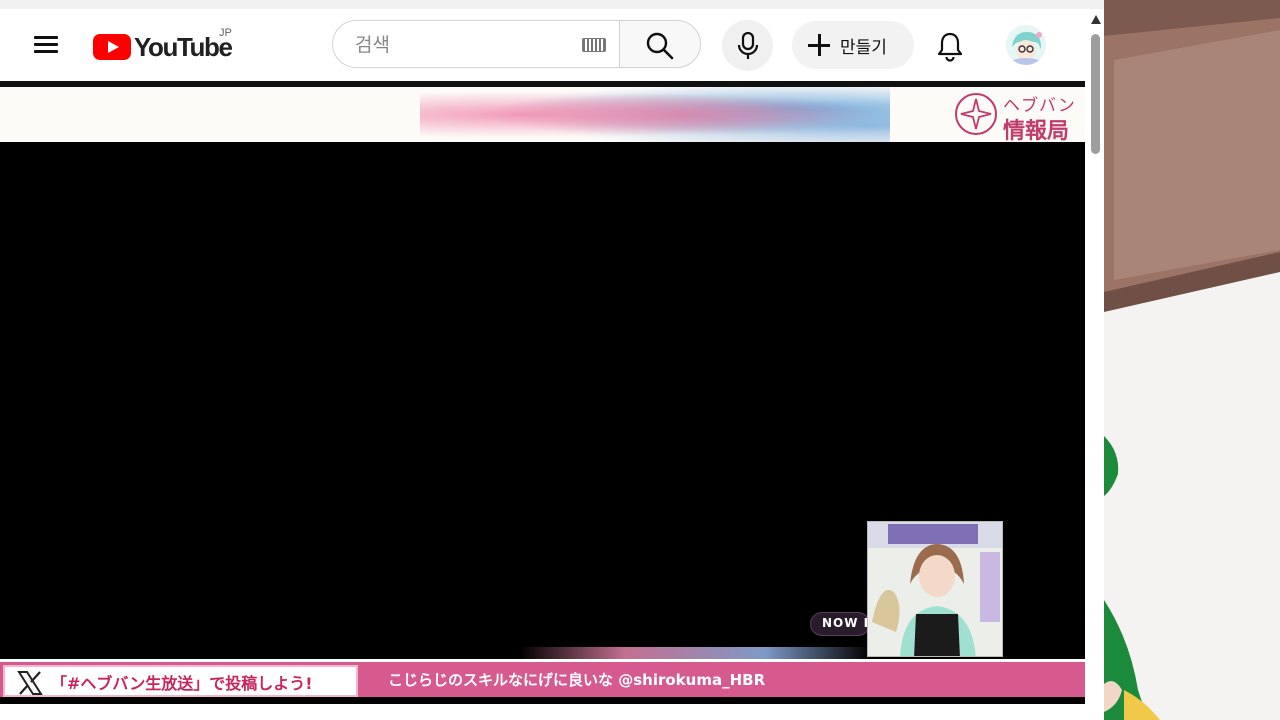  I want to click on now-badge: NOW L, so click(841, 624).